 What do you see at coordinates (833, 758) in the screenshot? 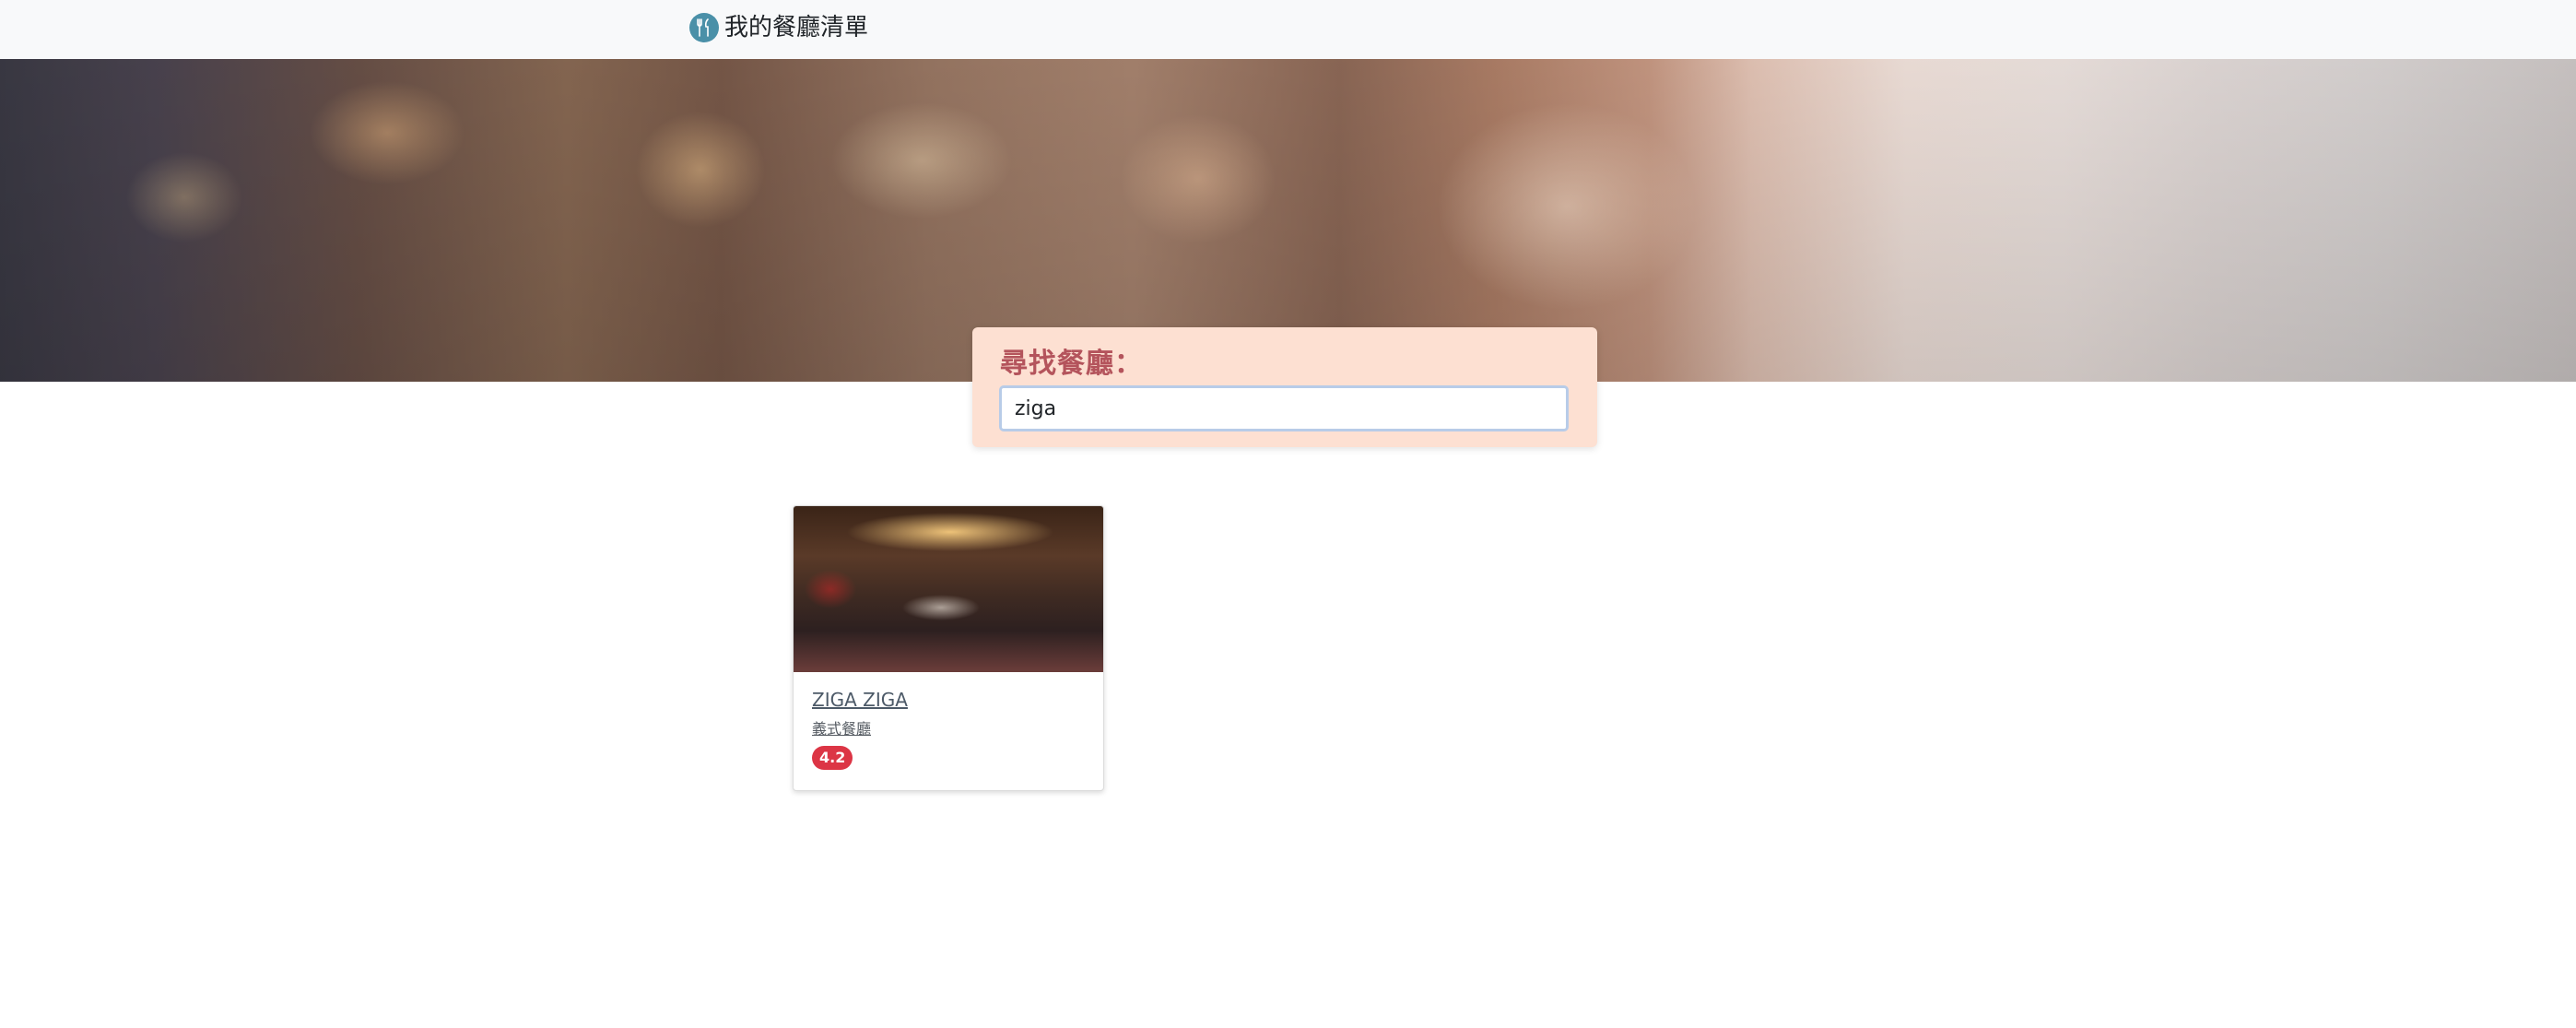
I see `rating-badge: 4.2` at bounding box center [833, 758].